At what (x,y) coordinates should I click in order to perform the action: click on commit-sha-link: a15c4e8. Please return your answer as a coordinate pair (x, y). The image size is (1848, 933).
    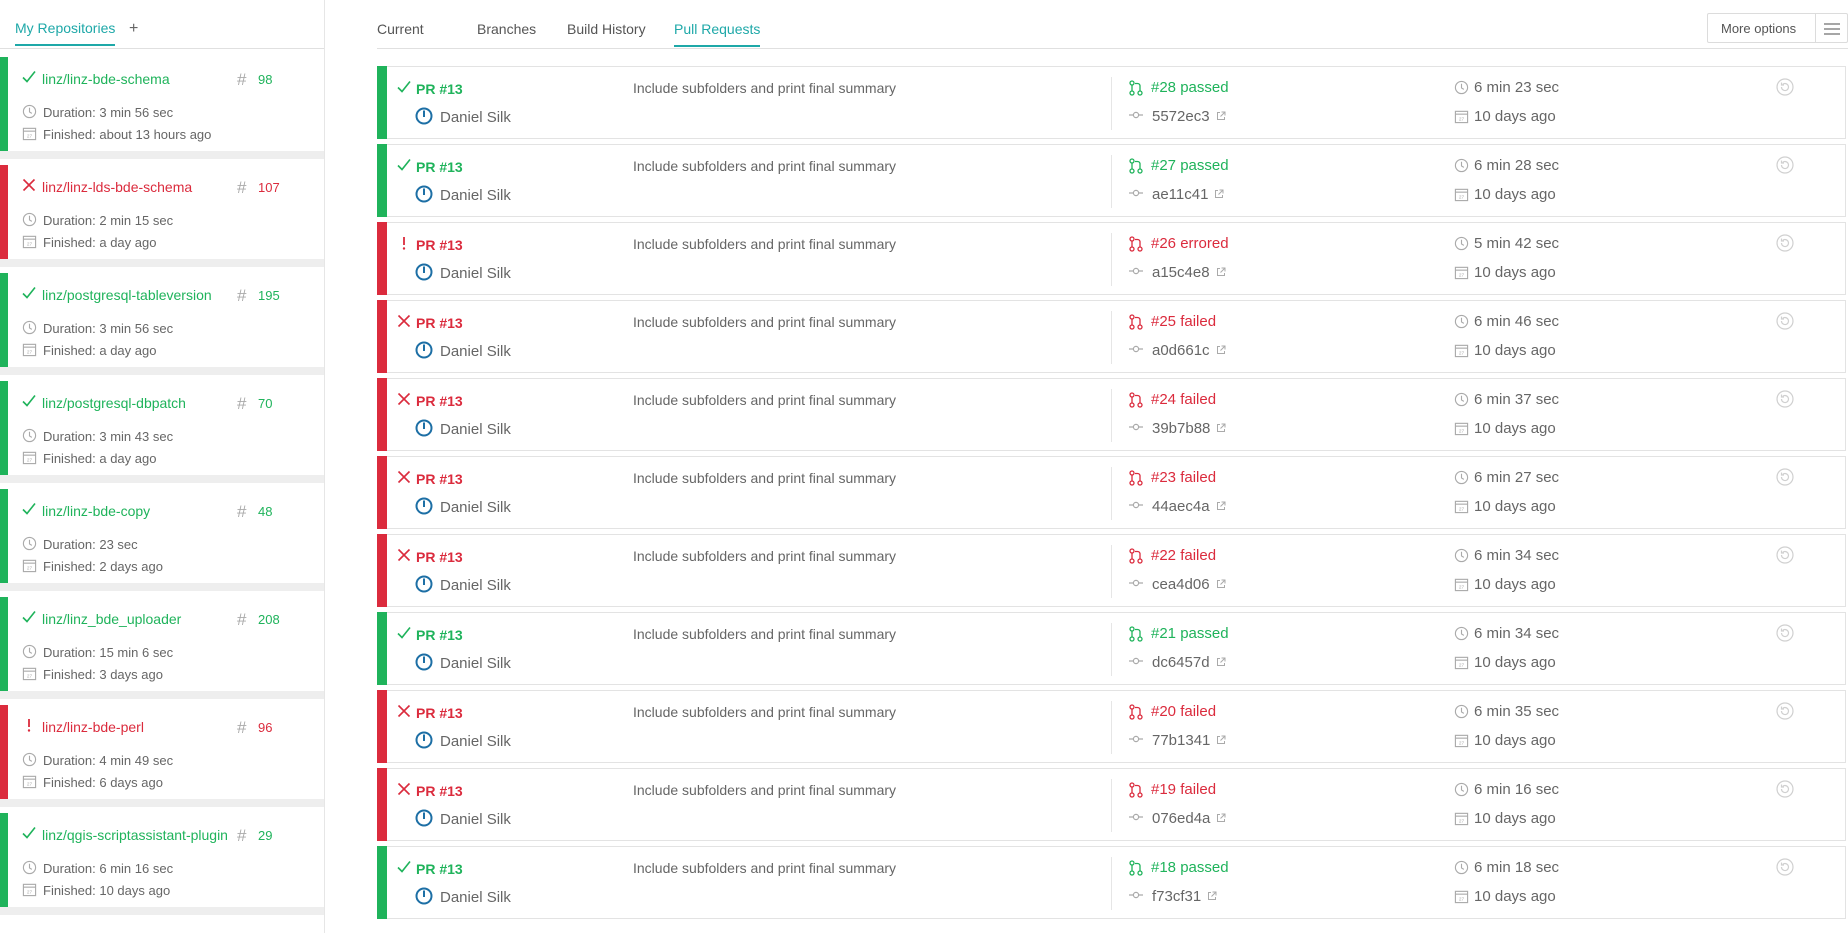
    Looking at the image, I should click on (1181, 272).